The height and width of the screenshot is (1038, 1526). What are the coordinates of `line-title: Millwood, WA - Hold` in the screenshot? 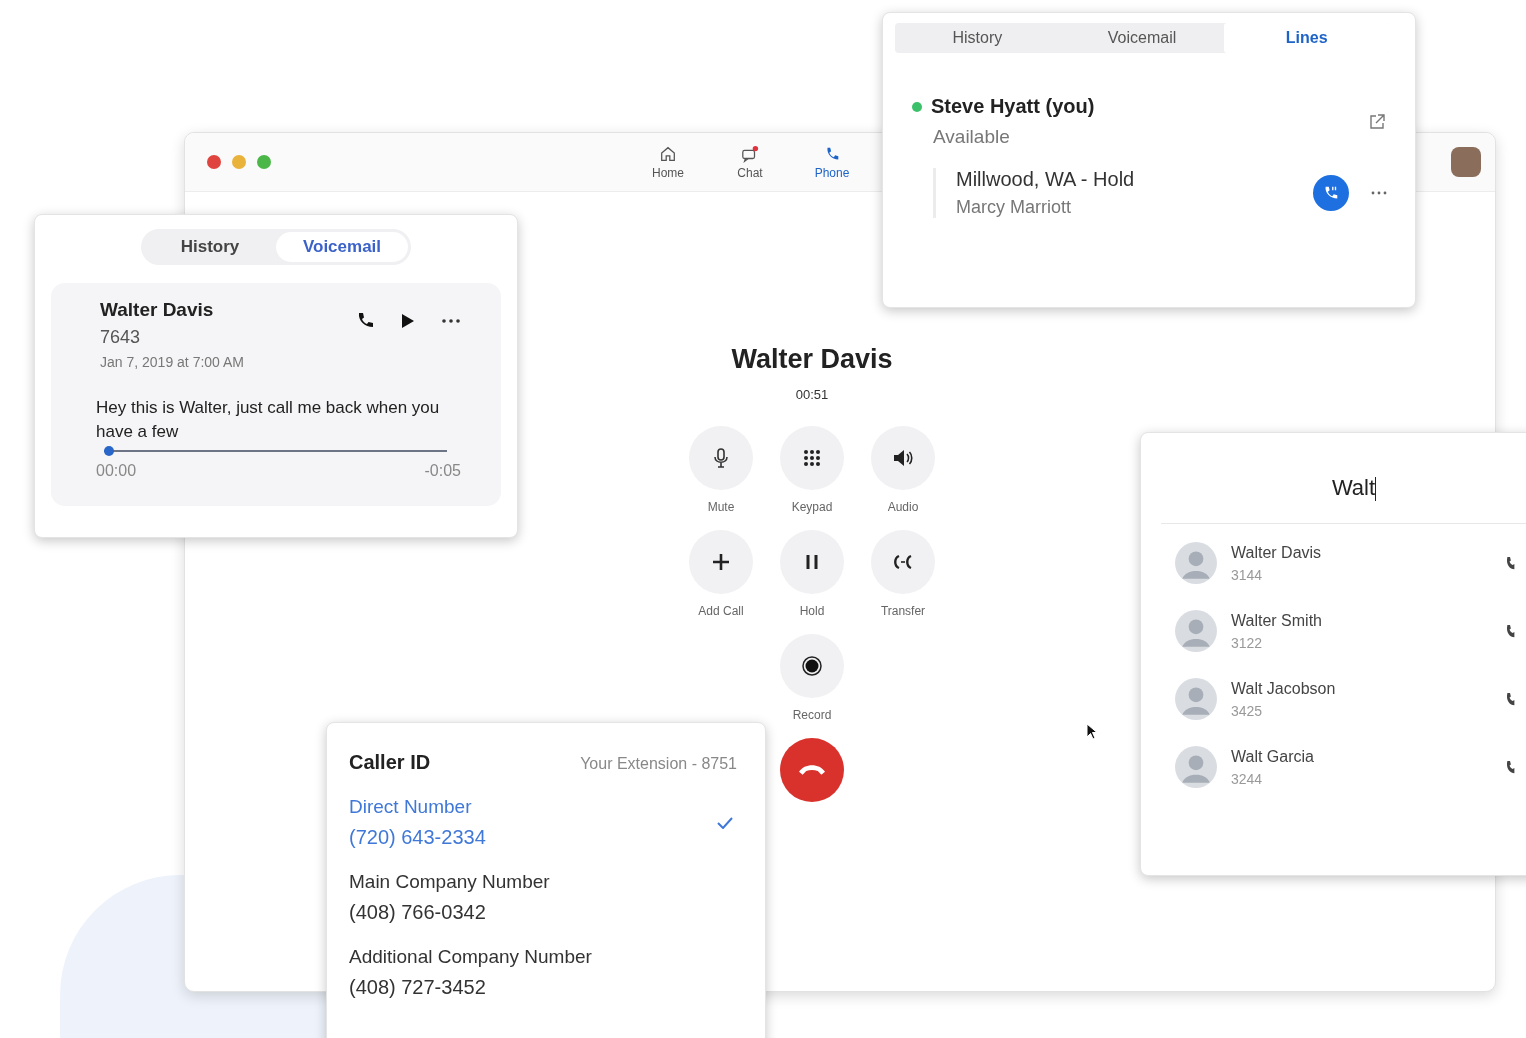 It's located at (1046, 179).